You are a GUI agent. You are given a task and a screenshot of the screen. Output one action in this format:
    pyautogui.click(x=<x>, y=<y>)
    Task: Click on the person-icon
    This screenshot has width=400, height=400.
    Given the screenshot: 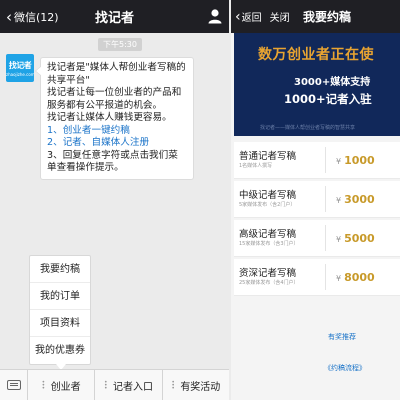 What is the action you would take?
    pyautogui.click(x=215, y=16)
    